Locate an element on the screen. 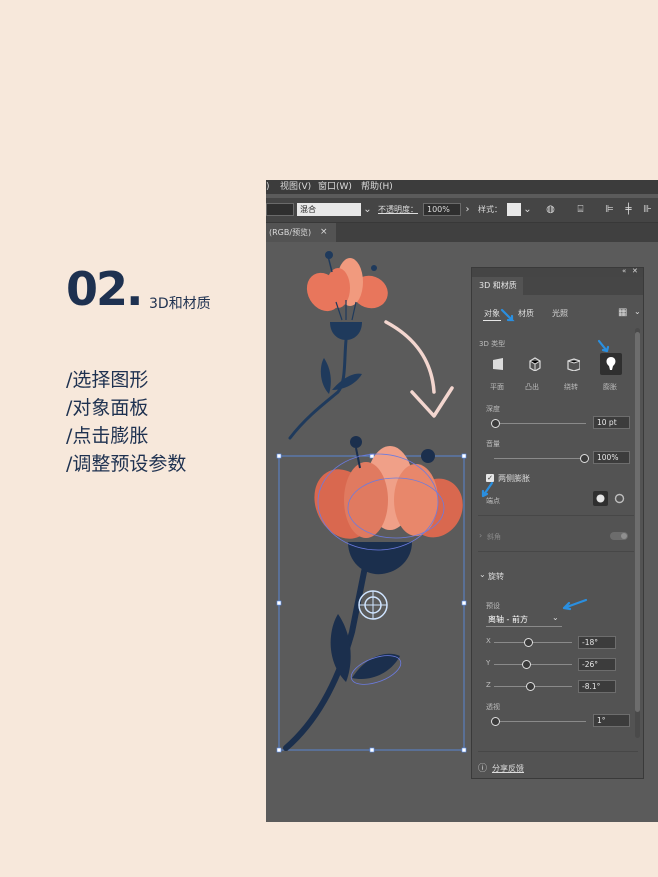 This screenshot has width=658, height=877. menu-item: ) is located at coordinates (268, 187).